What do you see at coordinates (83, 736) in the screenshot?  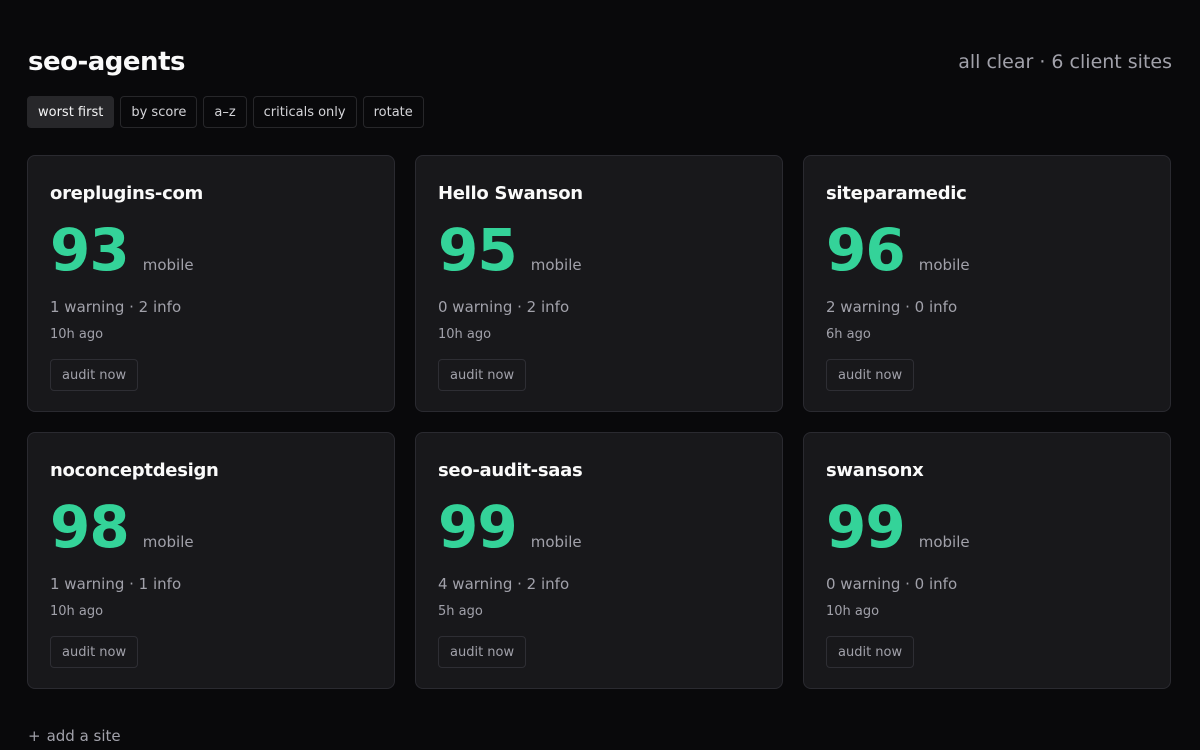 I see `add-site-label: add a site` at bounding box center [83, 736].